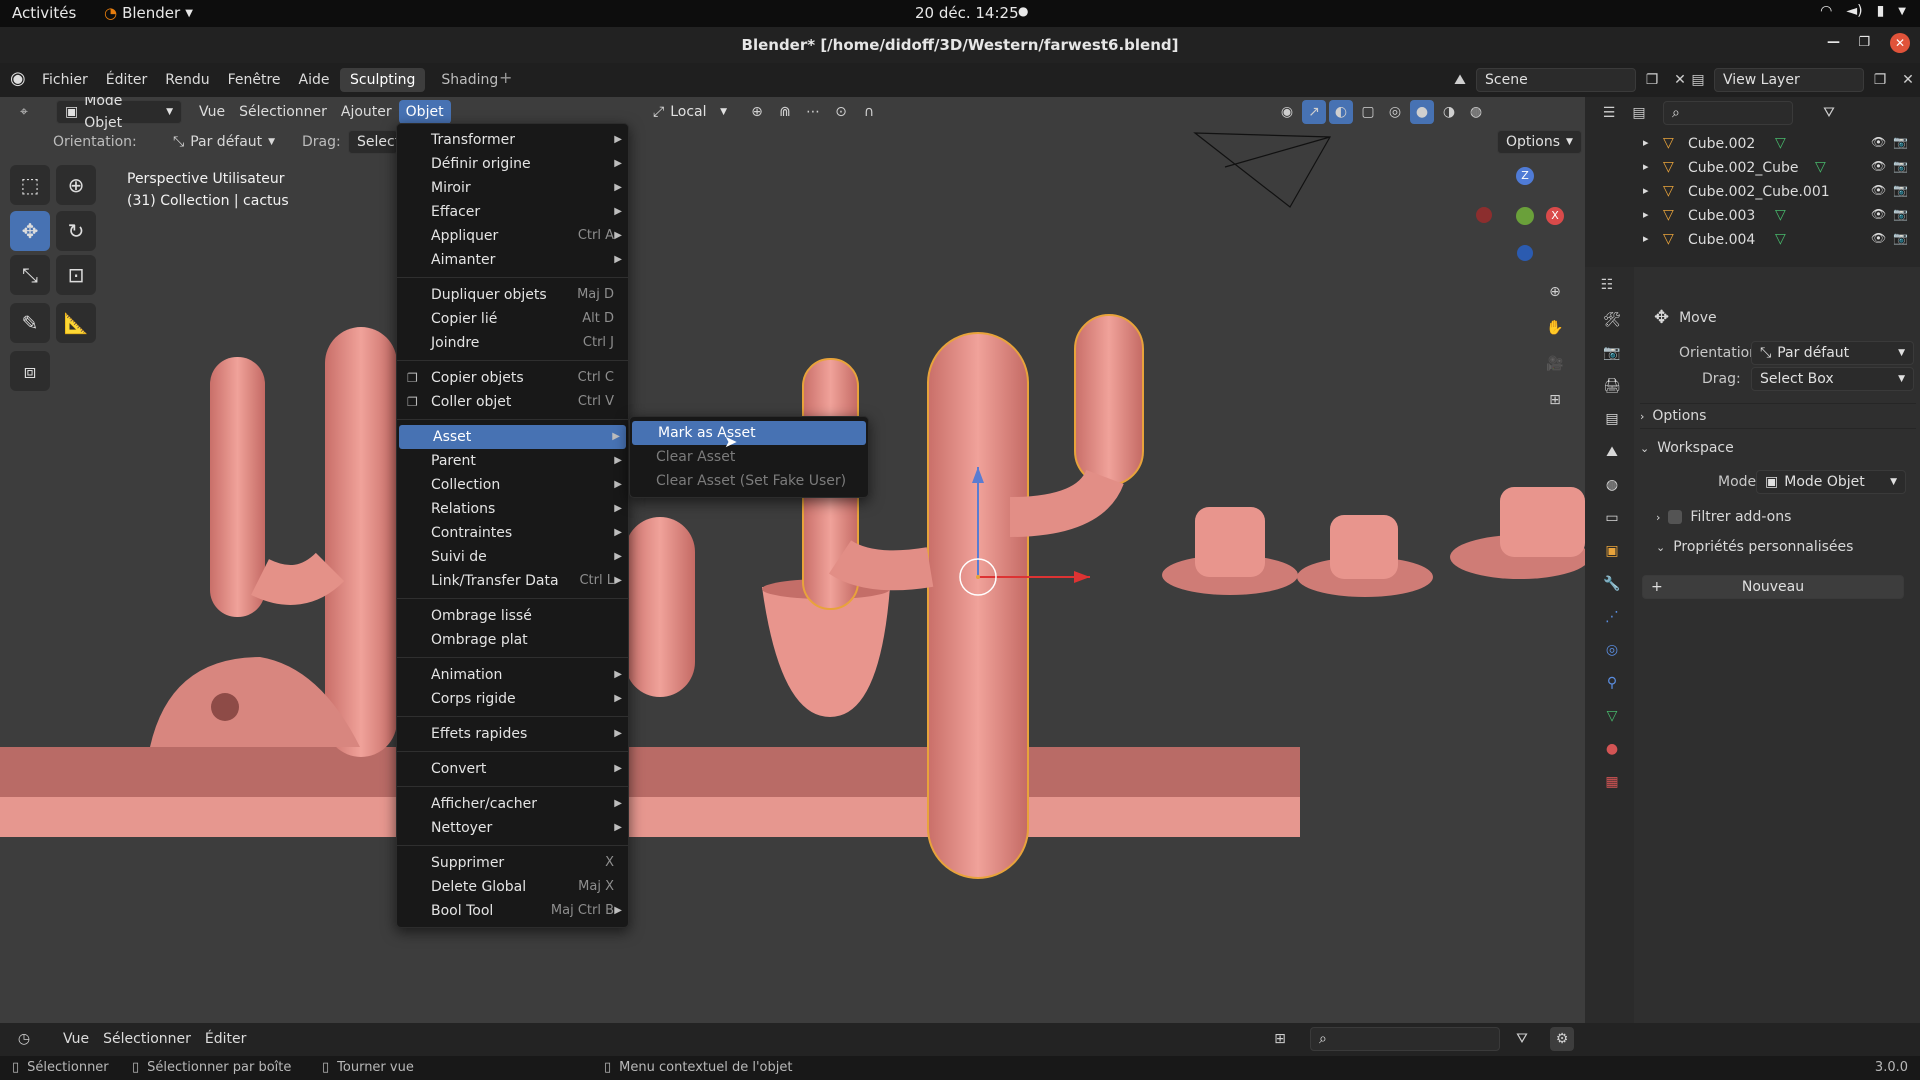 The image size is (1920, 1080). What do you see at coordinates (366, 112) in the screenshot?
I see `viewport-menu-2: Ajouter` at bounding box center [366, 112].